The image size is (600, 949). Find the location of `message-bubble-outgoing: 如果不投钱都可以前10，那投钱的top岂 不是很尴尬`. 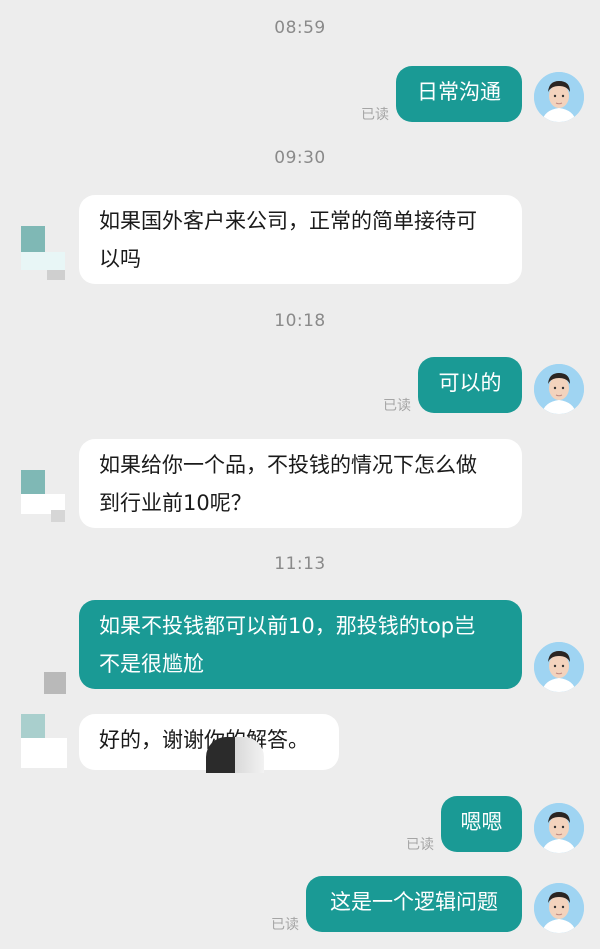

message-bubble-outgoing: 如果不投钱都可以前10，那投钱的top岂 不是很尴尬 is located at coordinates (300, 644).